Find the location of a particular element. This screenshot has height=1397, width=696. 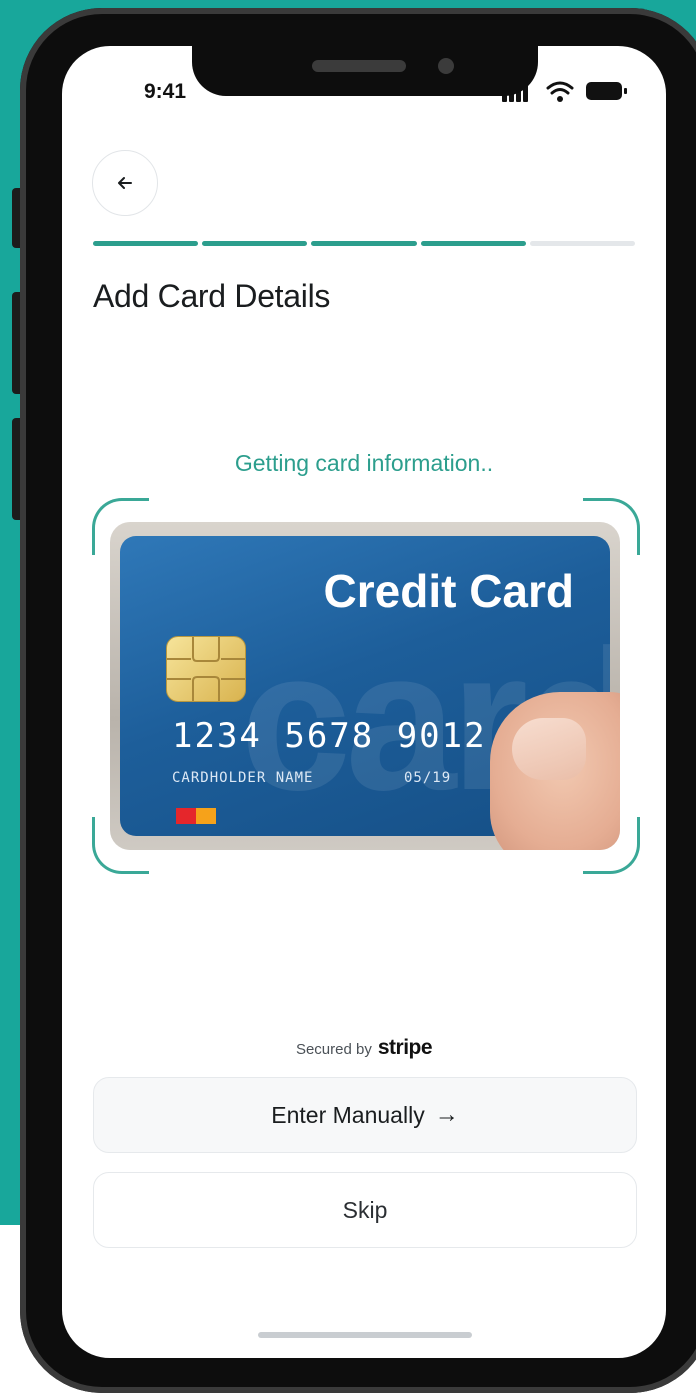

enter-manually-button: Enter Manually → is located at coordinates (365, 1115).